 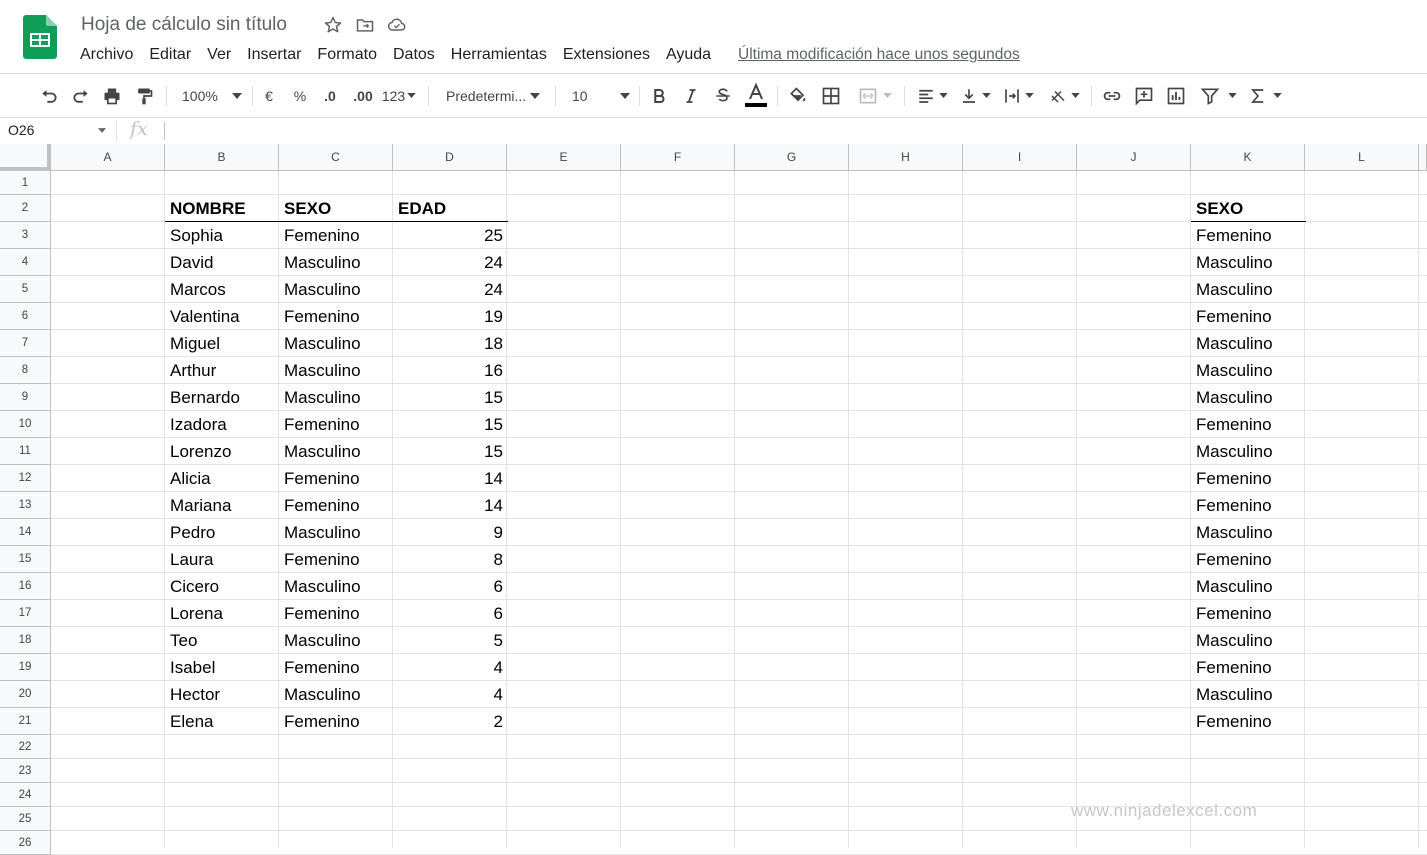 I want to click on age-cell: 4, so click(x=448, y=667).